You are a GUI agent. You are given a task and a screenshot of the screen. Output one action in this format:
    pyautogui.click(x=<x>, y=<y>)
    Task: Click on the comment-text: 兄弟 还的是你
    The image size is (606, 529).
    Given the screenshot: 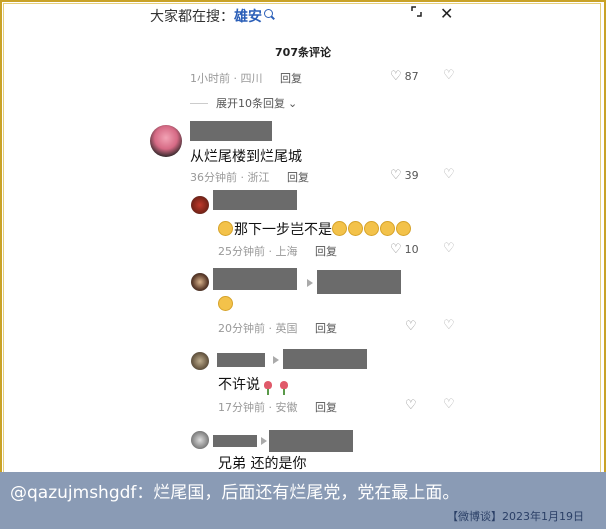 What is the action you would take?
    pyautogui.click(x=262, y=464)
    